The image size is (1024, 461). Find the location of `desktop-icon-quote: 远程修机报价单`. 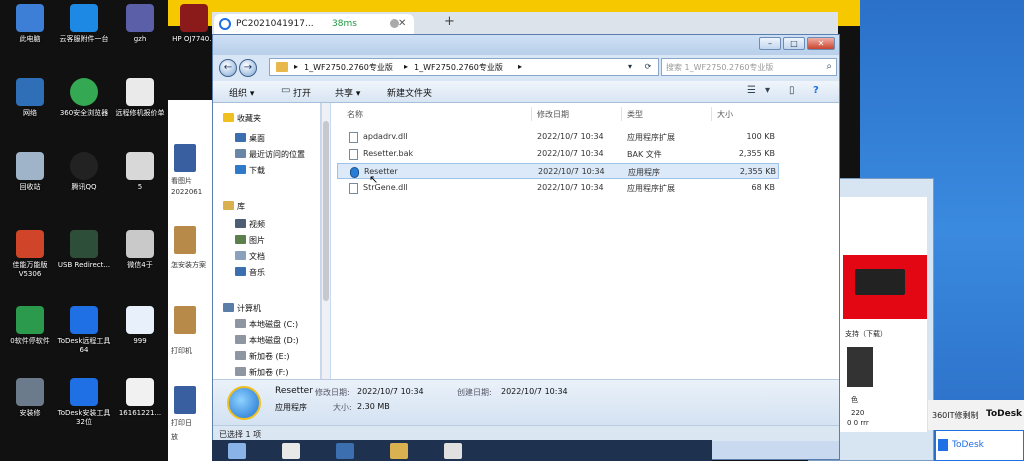

desktop-icon-quote: 远程修机报价单 is located at coordinates (140, 105).